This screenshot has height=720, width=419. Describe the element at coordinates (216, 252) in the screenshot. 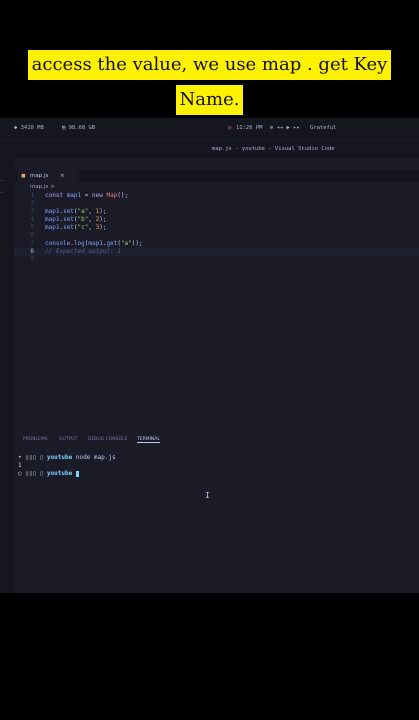

I see `code-line-active: 8// Expected output: 1` at that location.